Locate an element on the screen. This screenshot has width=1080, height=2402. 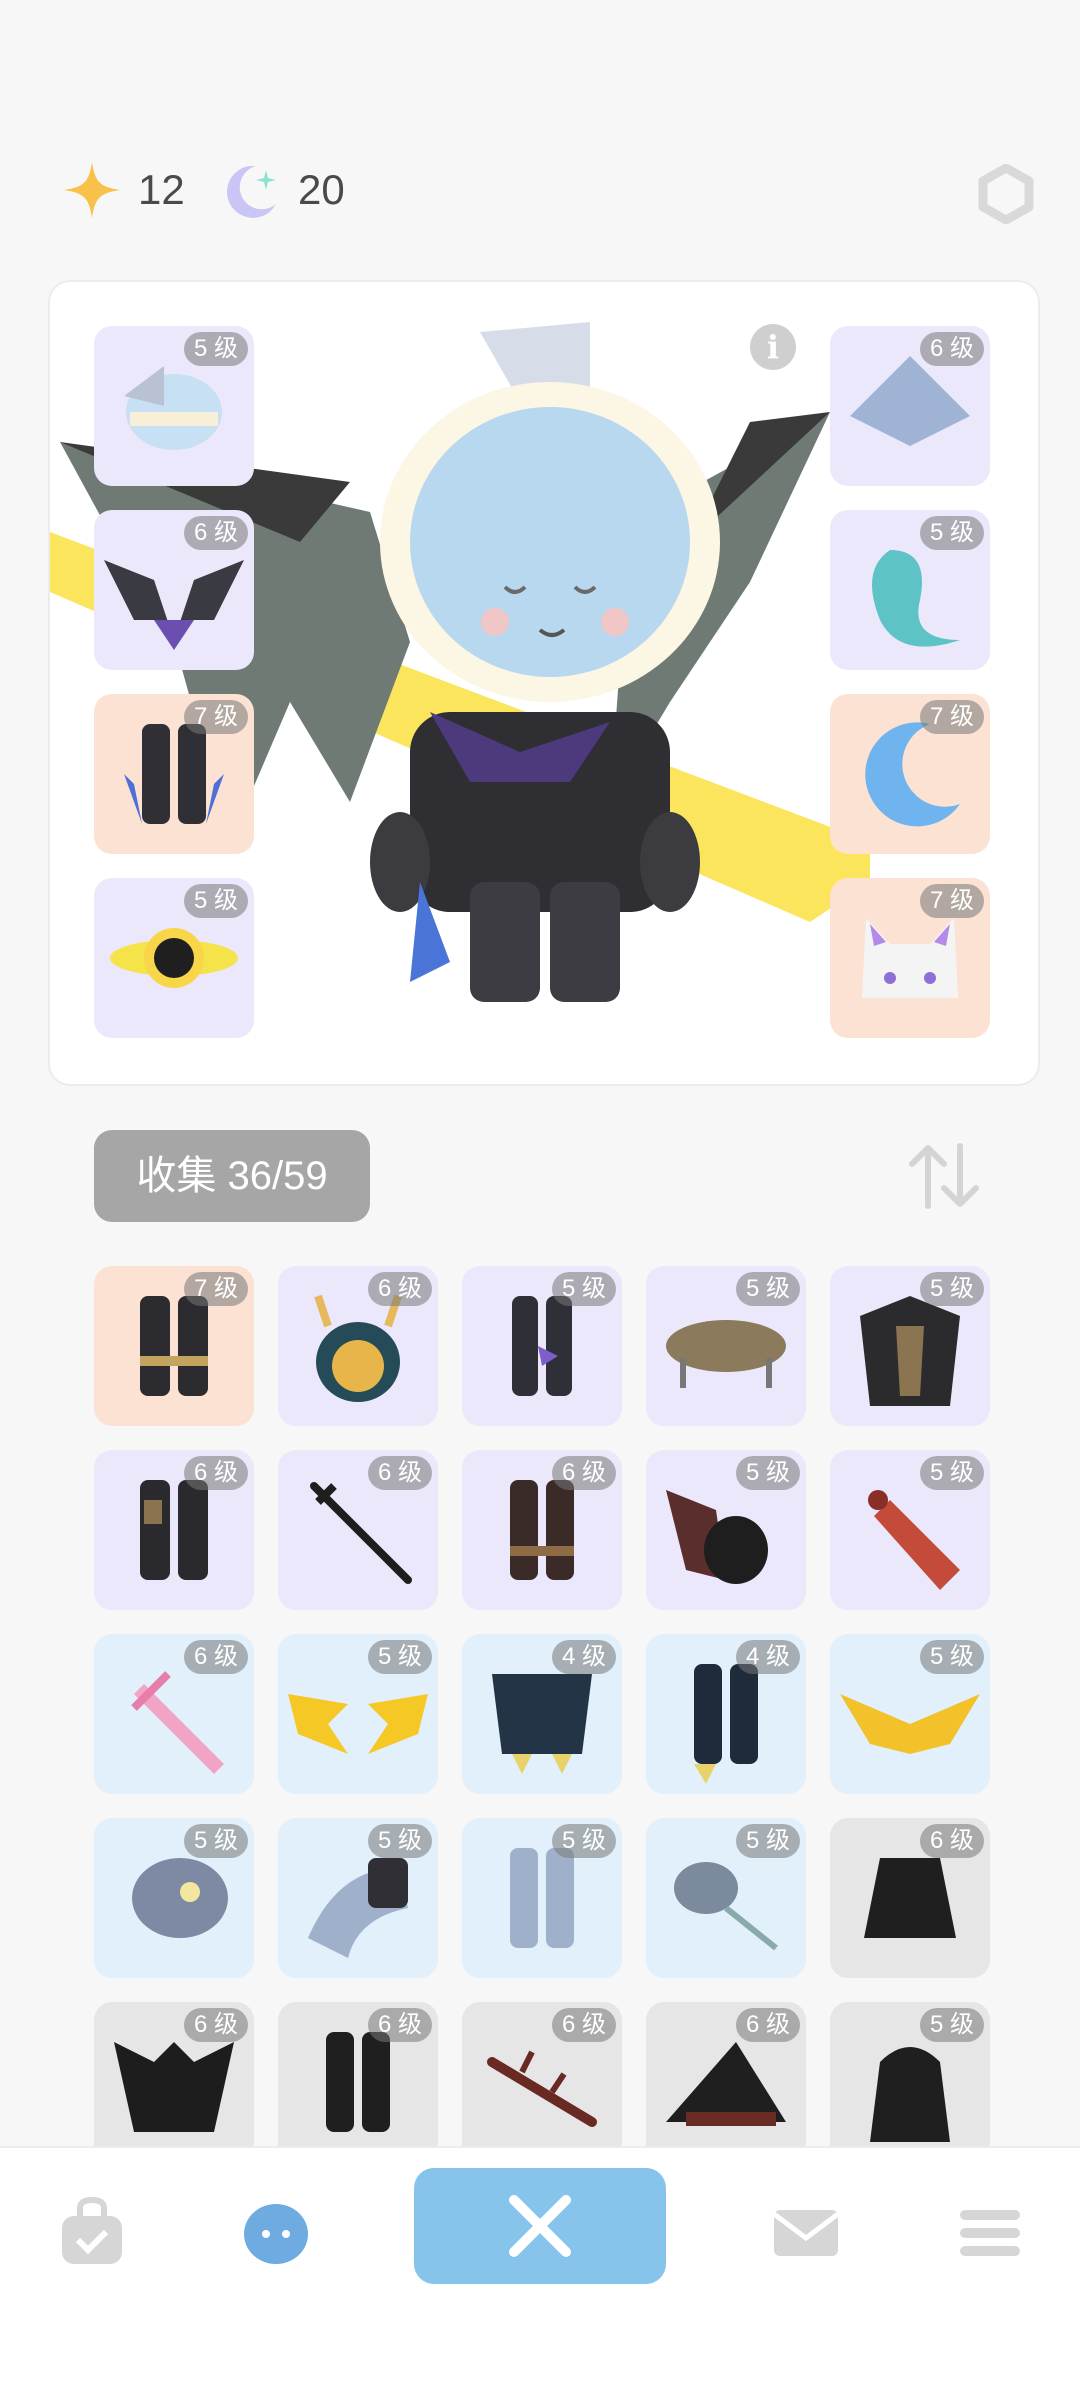
star-currency: 12 is located at coordinates (123, 190).